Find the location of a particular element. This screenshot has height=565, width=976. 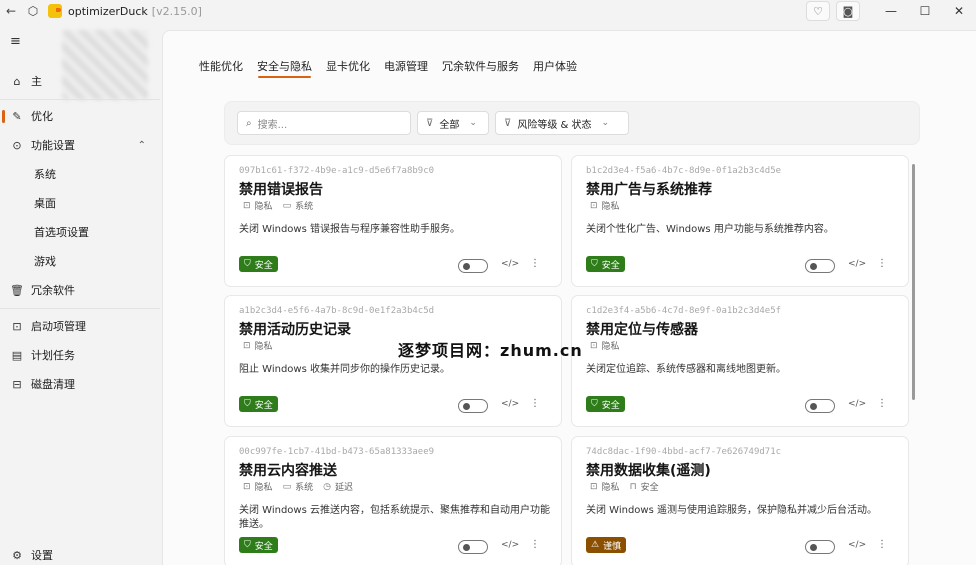

sidebar-item-gaming: 游戏 is located at coordinates (80, 261).